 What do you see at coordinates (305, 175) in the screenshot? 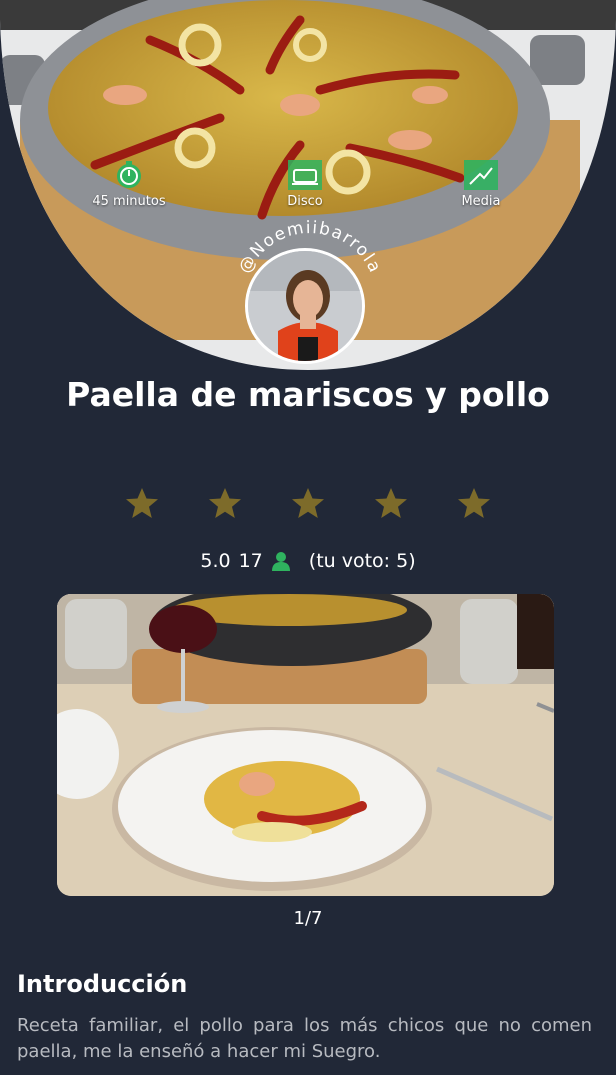
I see `pan-icon` at bounding box center [305, 175].